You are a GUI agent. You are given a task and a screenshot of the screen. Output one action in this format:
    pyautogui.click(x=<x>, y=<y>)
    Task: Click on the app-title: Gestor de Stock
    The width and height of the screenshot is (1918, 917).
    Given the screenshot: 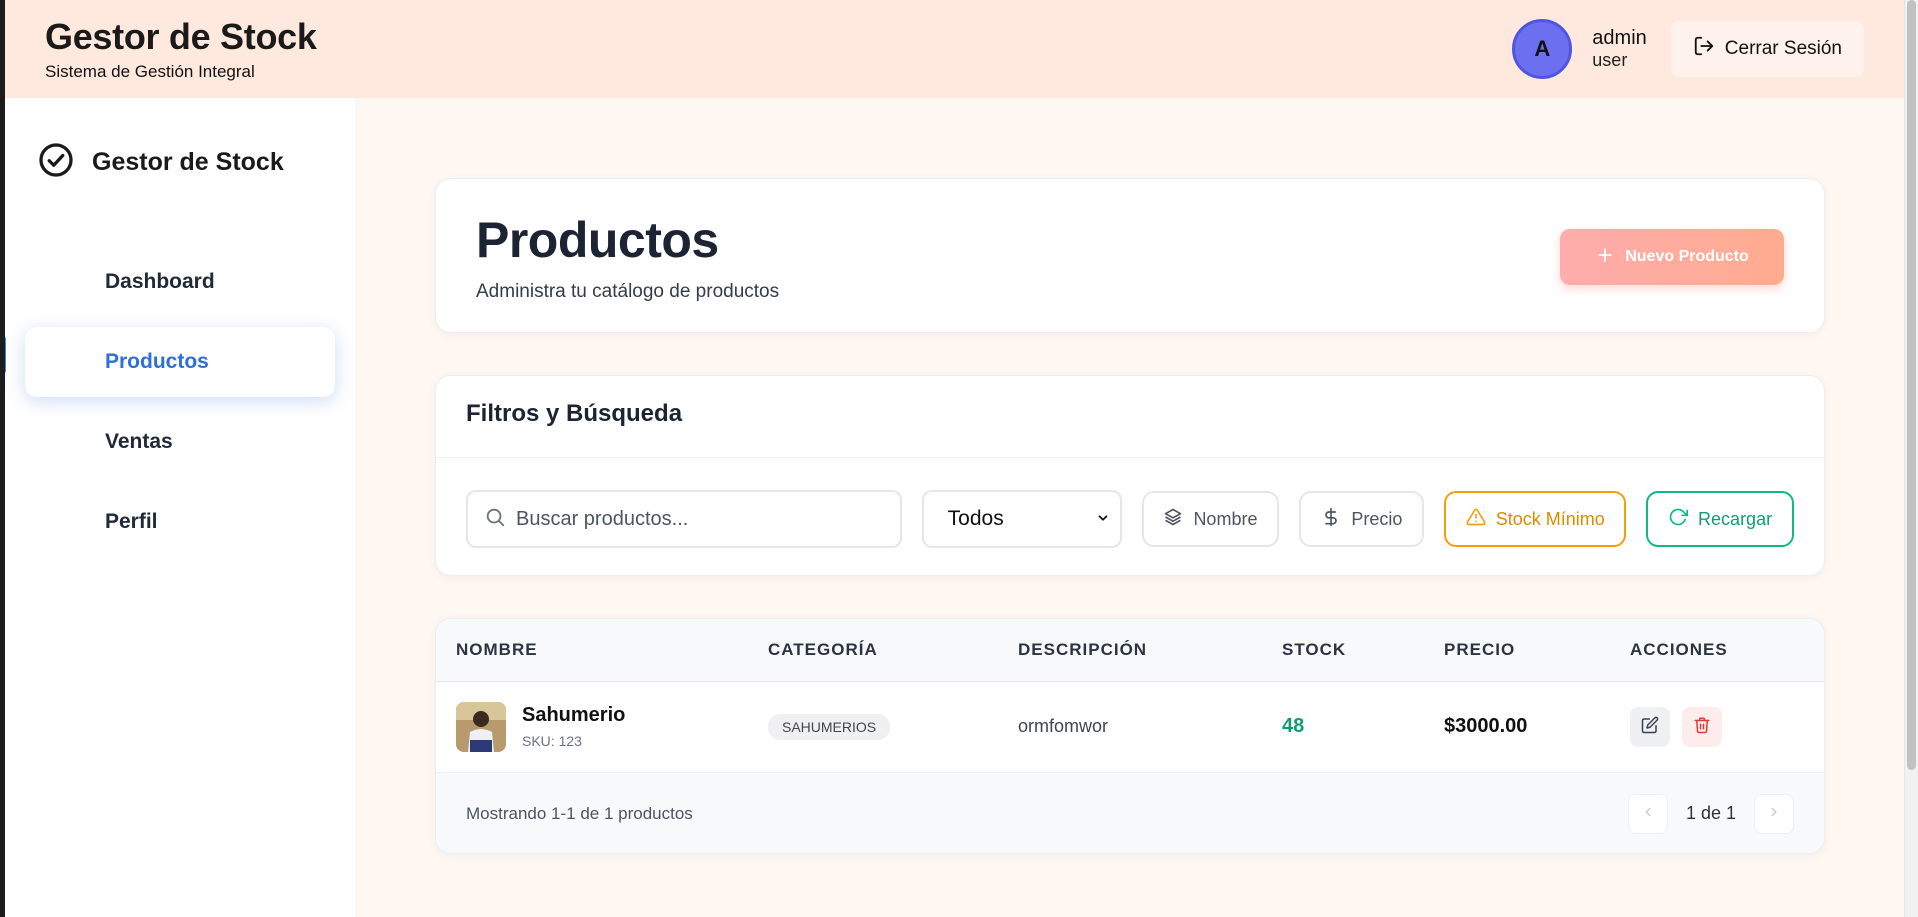 What is the action you would take?
    pyautogui.click(x=181, y=36)
    